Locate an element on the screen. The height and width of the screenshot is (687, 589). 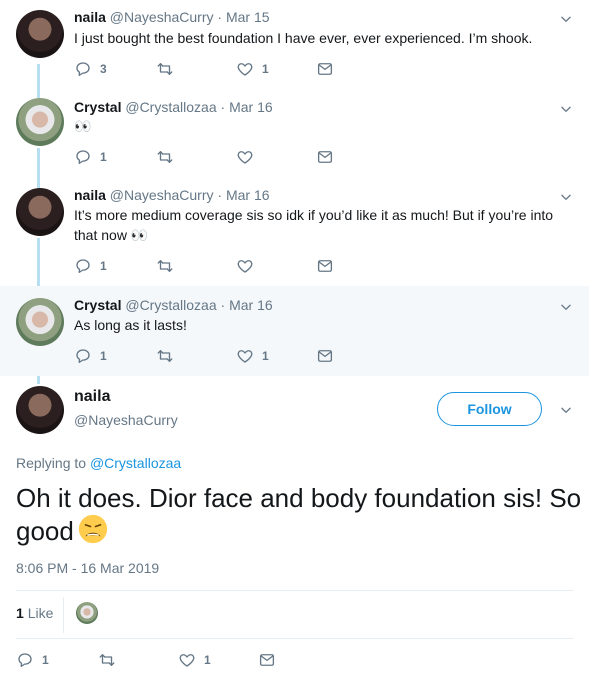
liker-avatar is located at coordinates (87, 613).